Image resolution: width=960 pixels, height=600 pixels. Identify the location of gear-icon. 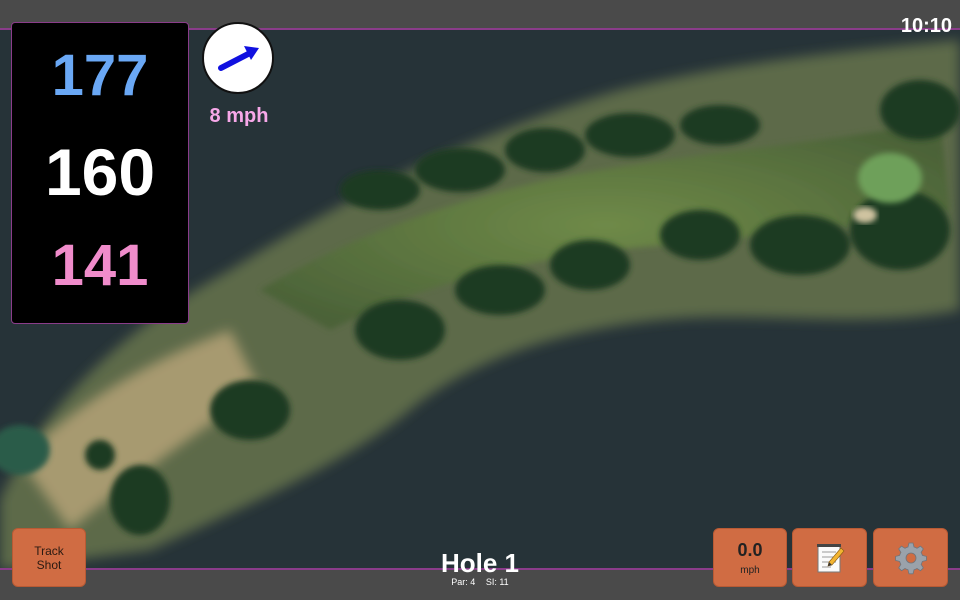
(910, 558).